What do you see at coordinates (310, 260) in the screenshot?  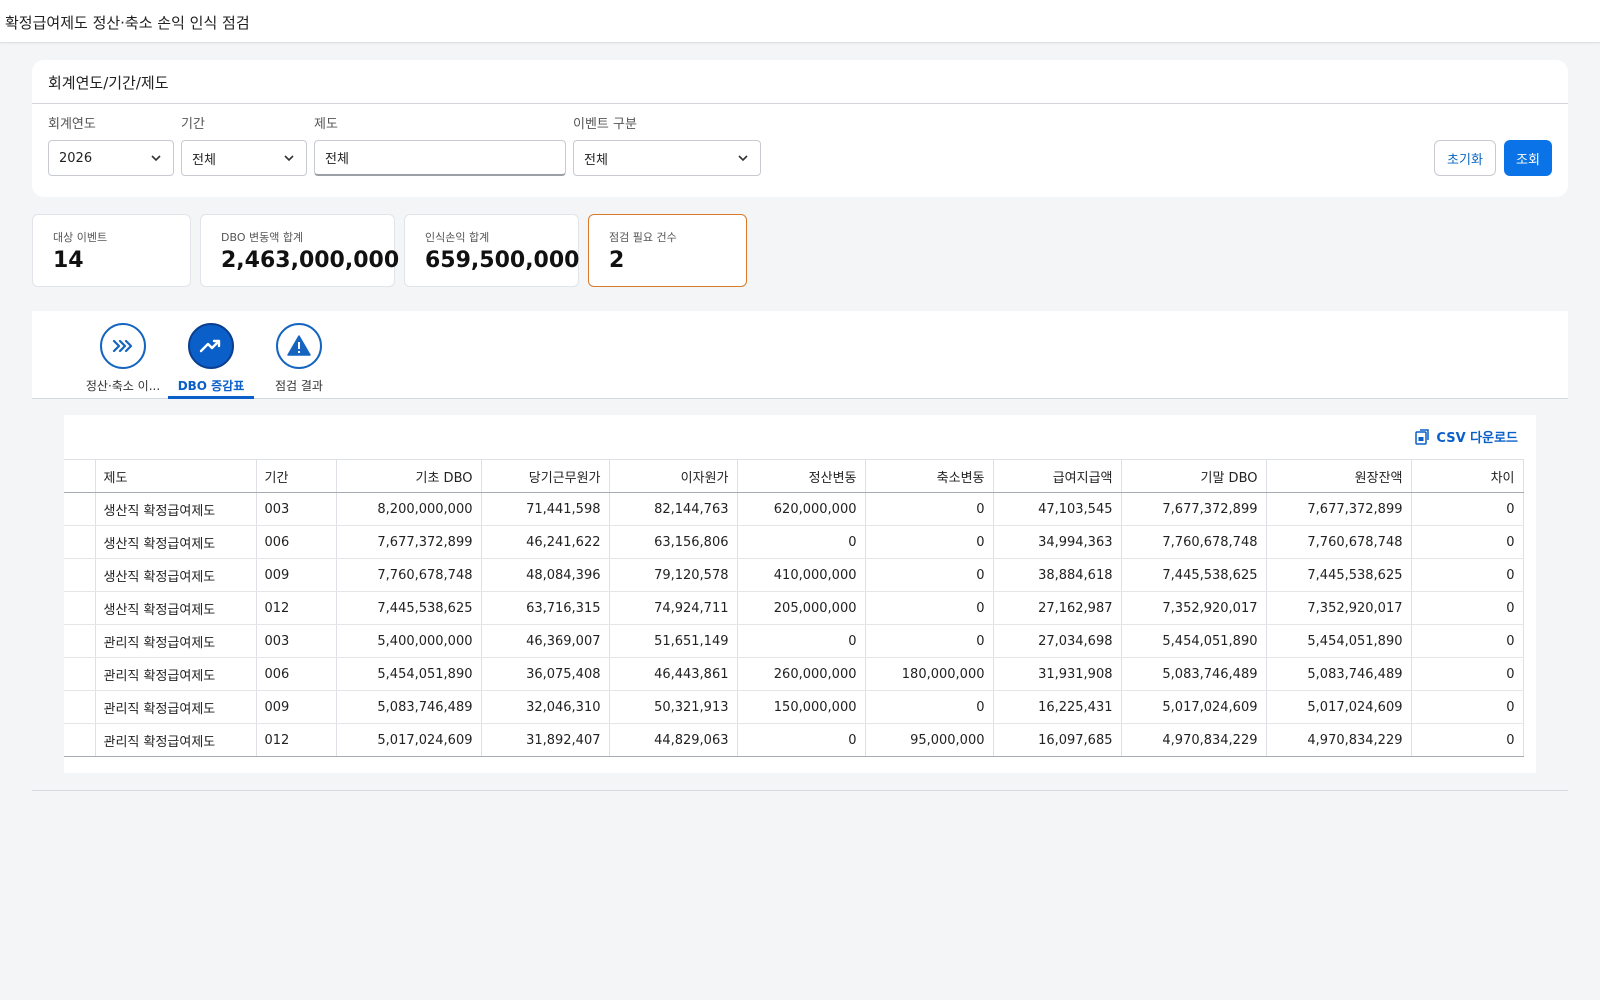 I see `stat-value: 2,463,000,000` at bounding box center [310, 260].